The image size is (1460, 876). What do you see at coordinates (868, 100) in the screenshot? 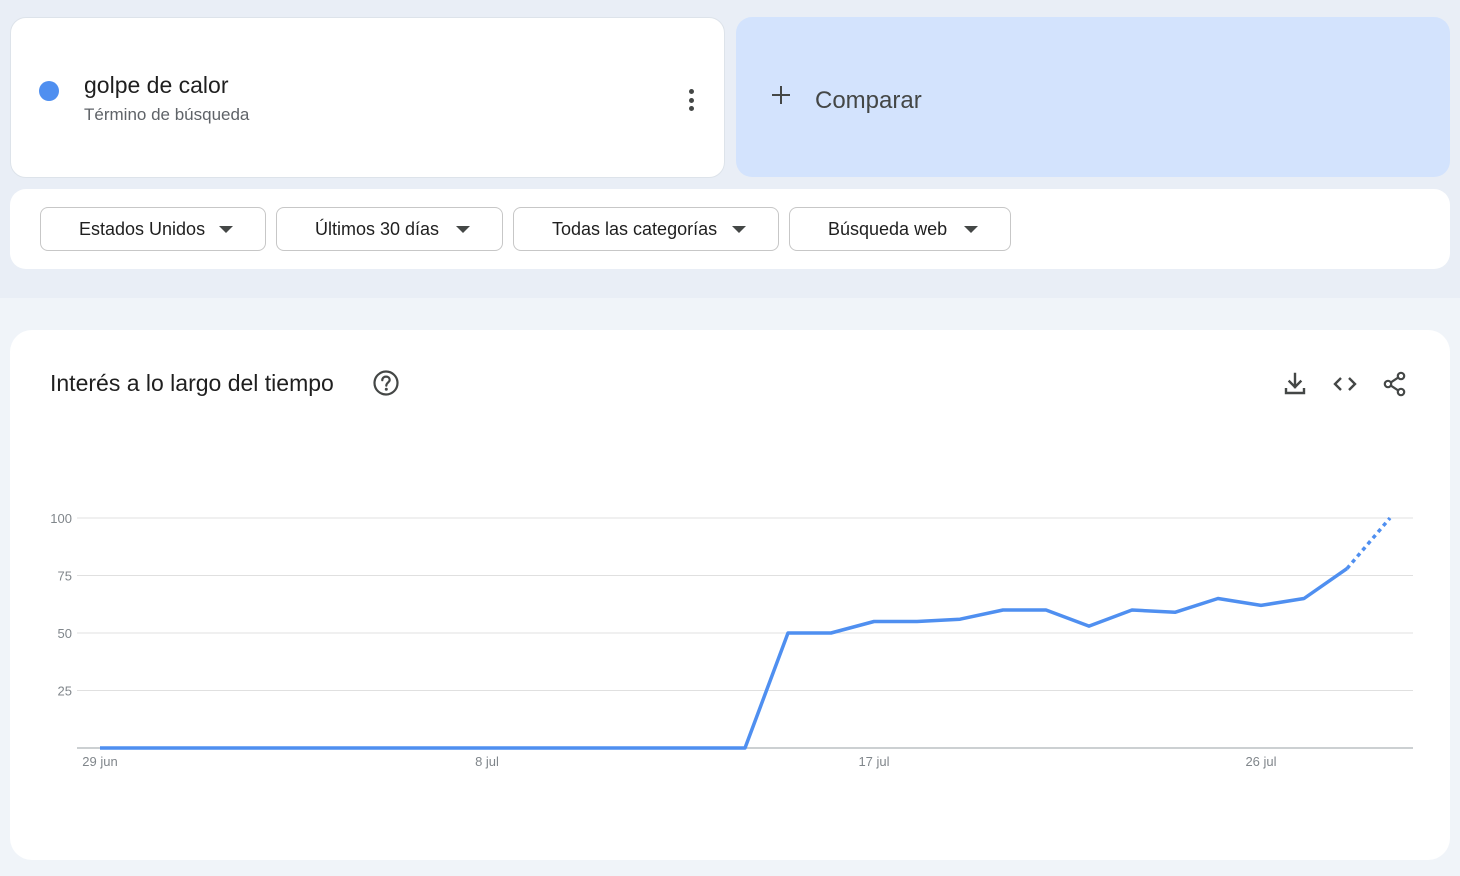
I see `compare-label: Comparar` at bounding box center [868, 100].